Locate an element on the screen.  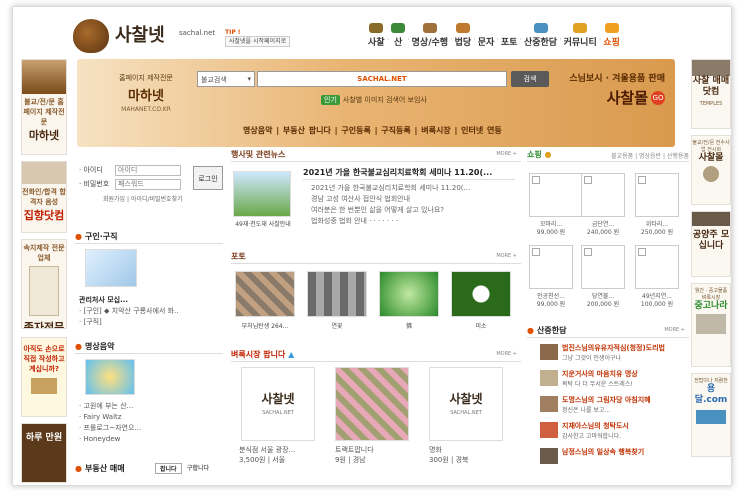
search-button: 검색 is located at coordinates (530, 79).